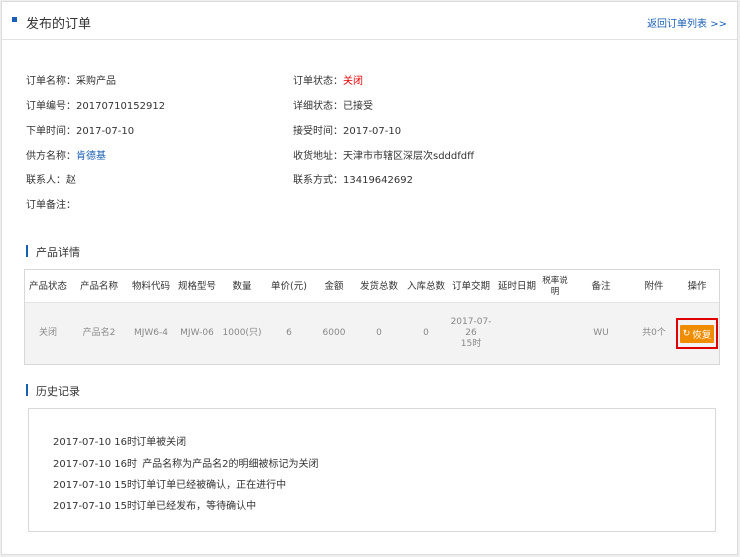 Image resolution: width=740 pixels, height=557 pixels. I want to click on due-date-cell: 2017-07-26 15时, so click(471, 333).